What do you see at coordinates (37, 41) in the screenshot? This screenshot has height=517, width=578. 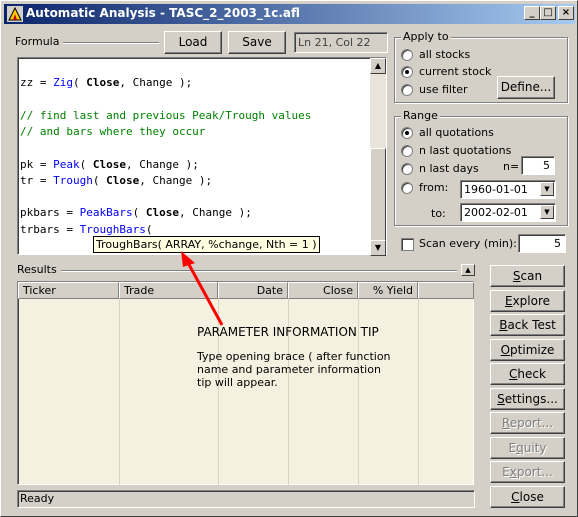 I see `formula-label: Formula` at bounding box center [37, 41].